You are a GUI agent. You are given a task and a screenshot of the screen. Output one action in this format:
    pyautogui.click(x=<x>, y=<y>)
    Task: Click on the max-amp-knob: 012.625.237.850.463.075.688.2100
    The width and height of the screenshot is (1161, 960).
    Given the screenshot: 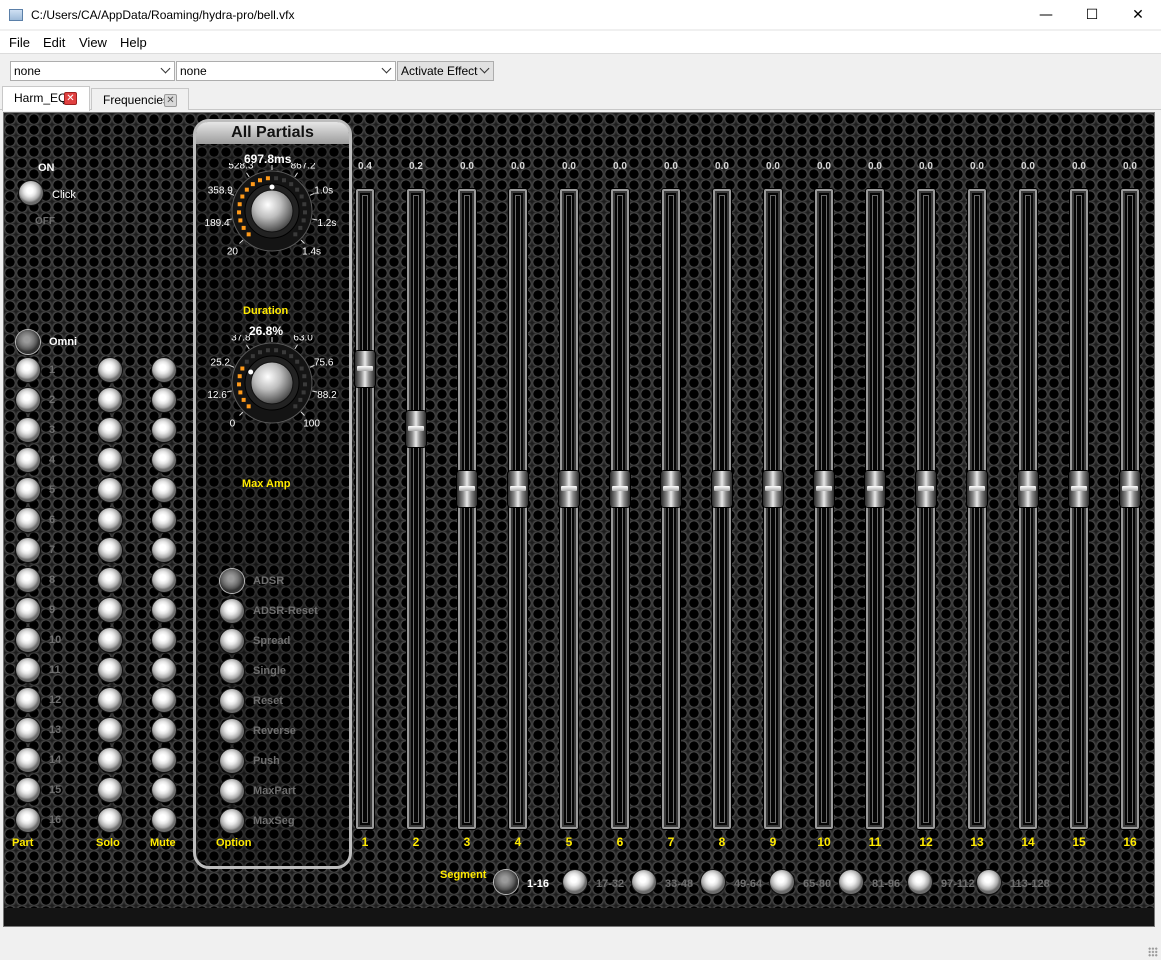 What is the action you would take?
    pyautogui.click(x=272, y=400)
    